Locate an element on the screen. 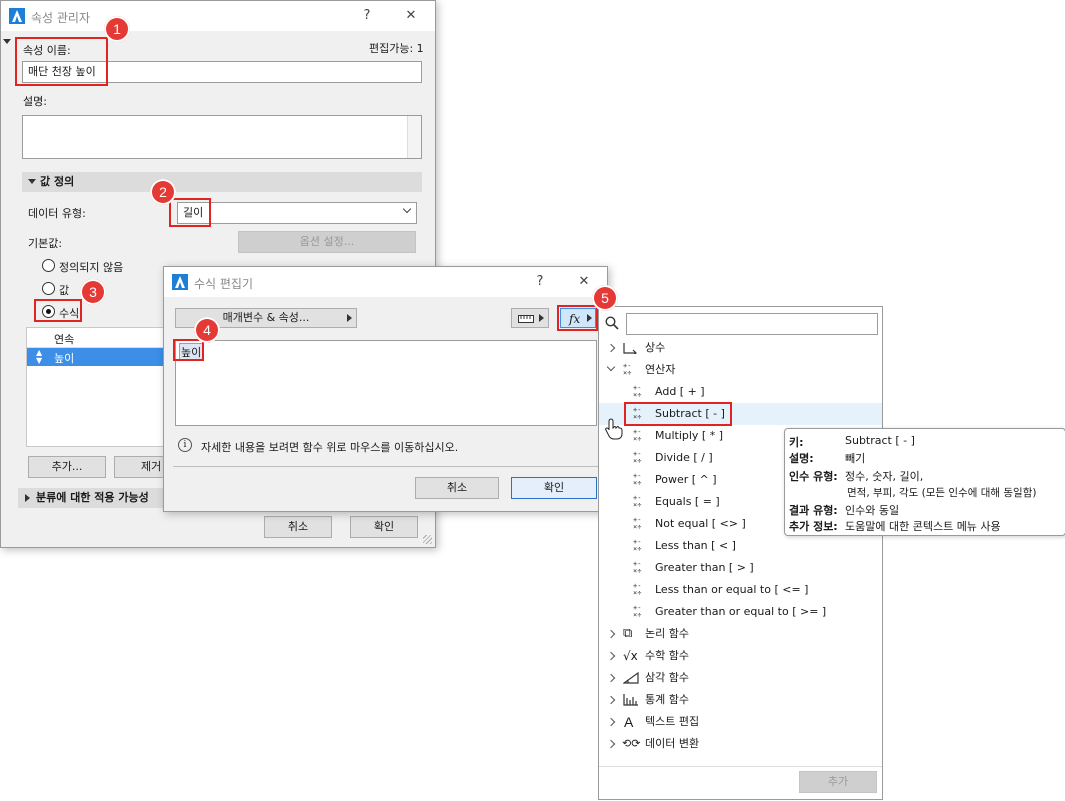 The width and height of the screenshot is (1065, 801). puzzle-icon: ⧉ is located at coordinates (628, 633).